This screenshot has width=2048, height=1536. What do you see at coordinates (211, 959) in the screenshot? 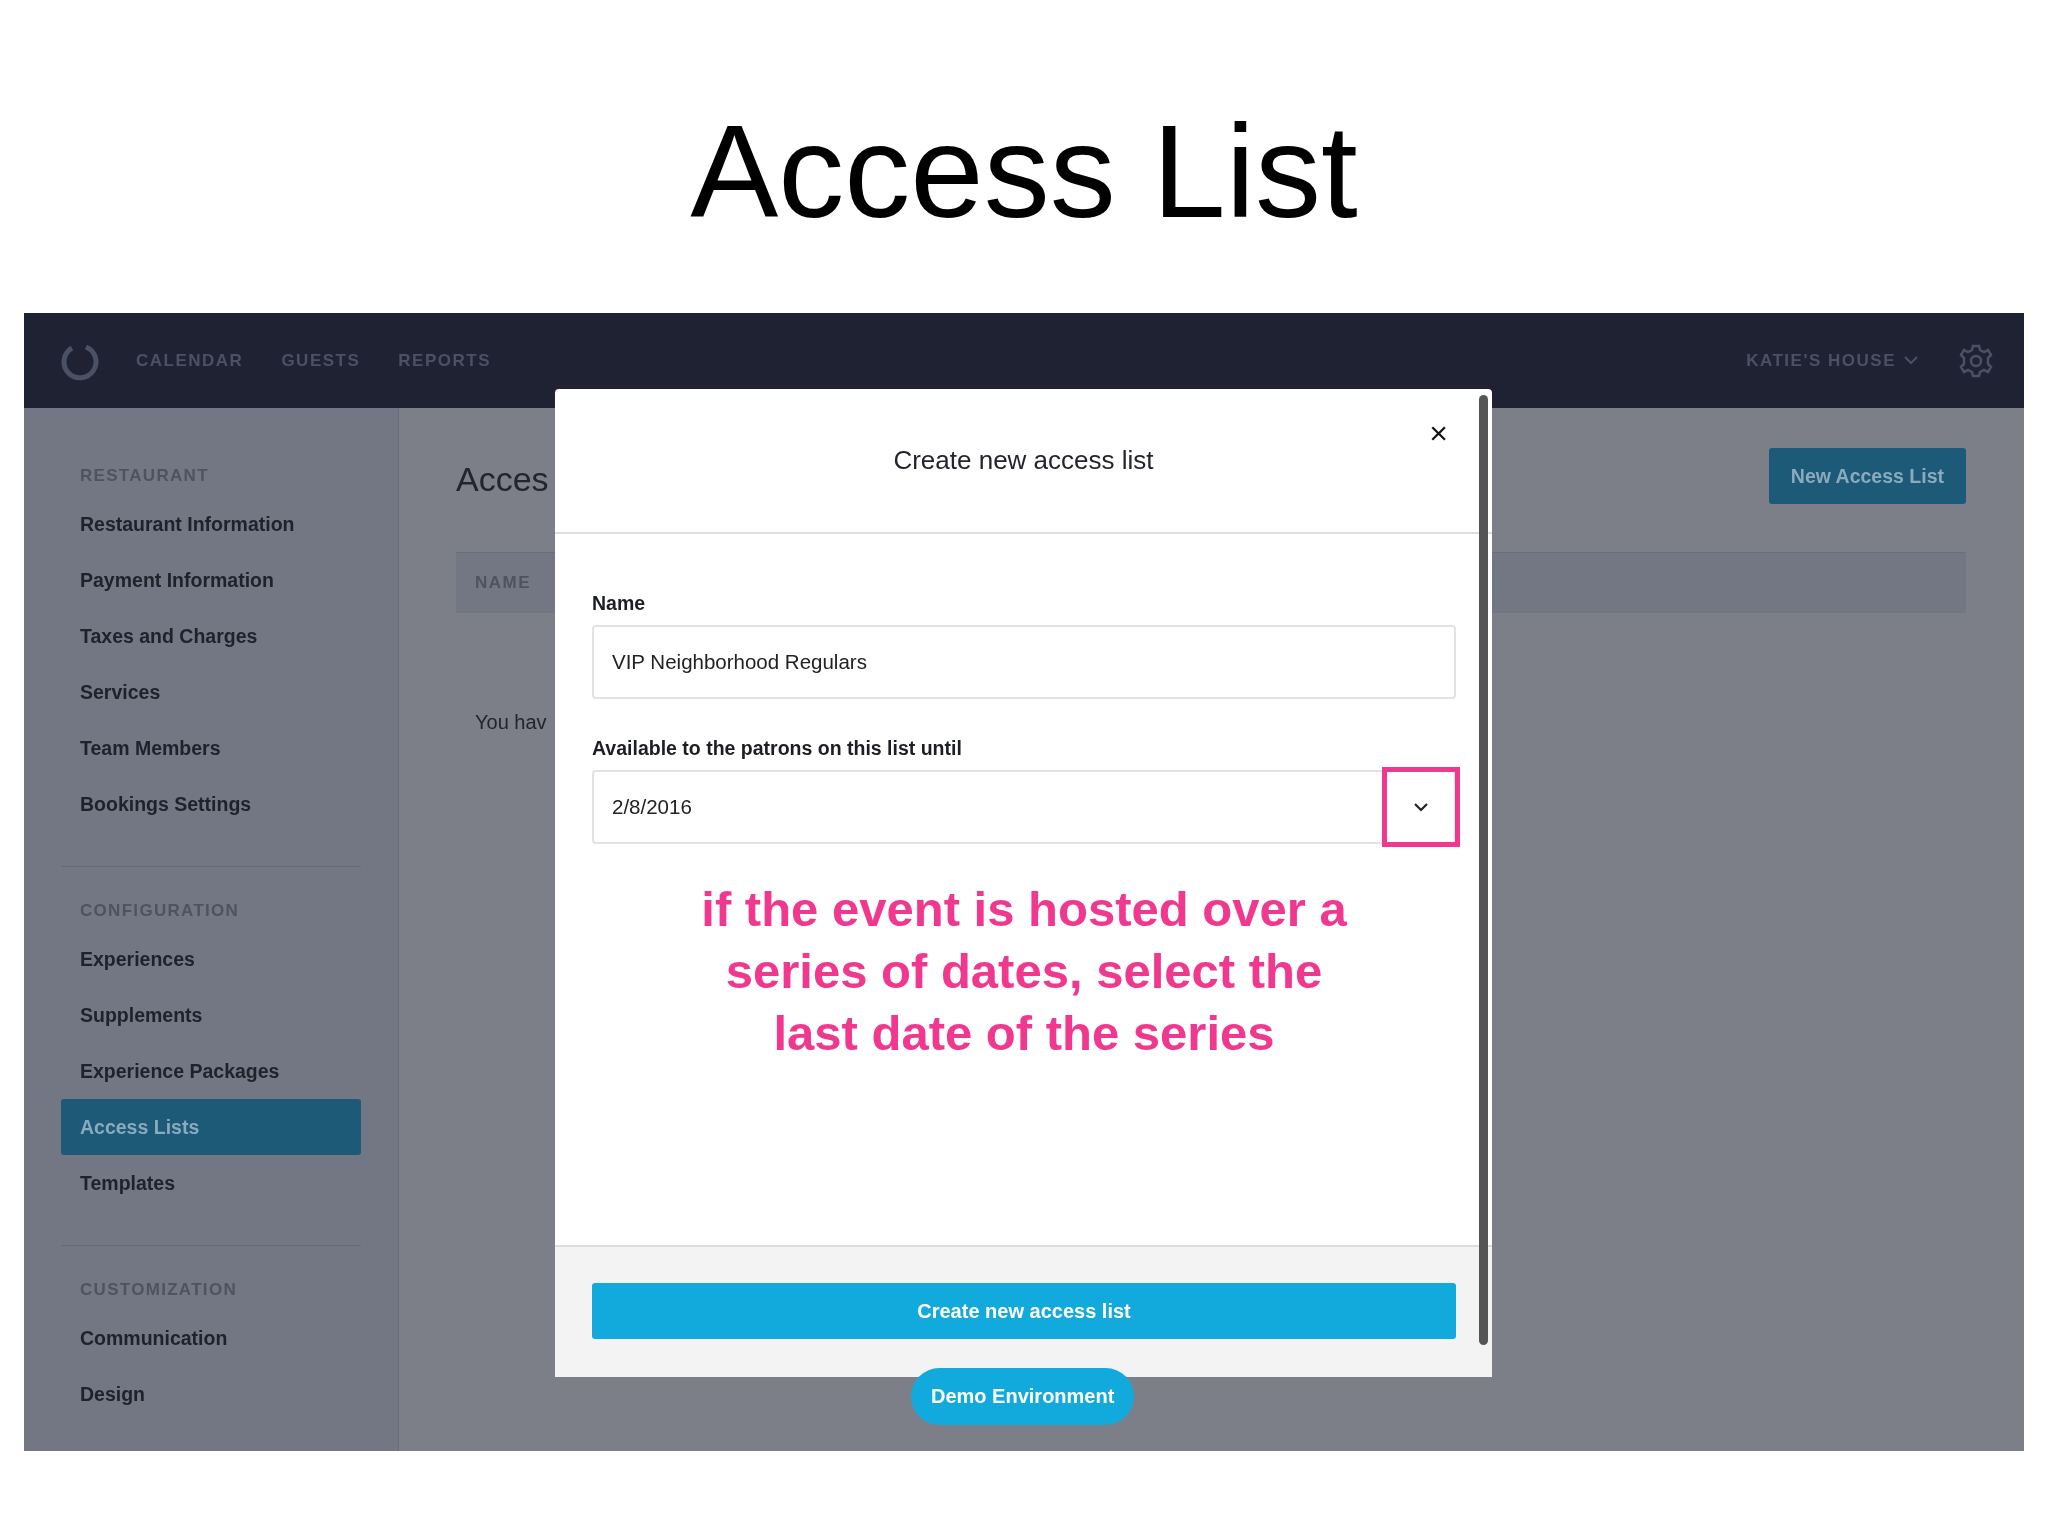
I see `sidebar-item: Experiences` at bounding box center [211, 959].